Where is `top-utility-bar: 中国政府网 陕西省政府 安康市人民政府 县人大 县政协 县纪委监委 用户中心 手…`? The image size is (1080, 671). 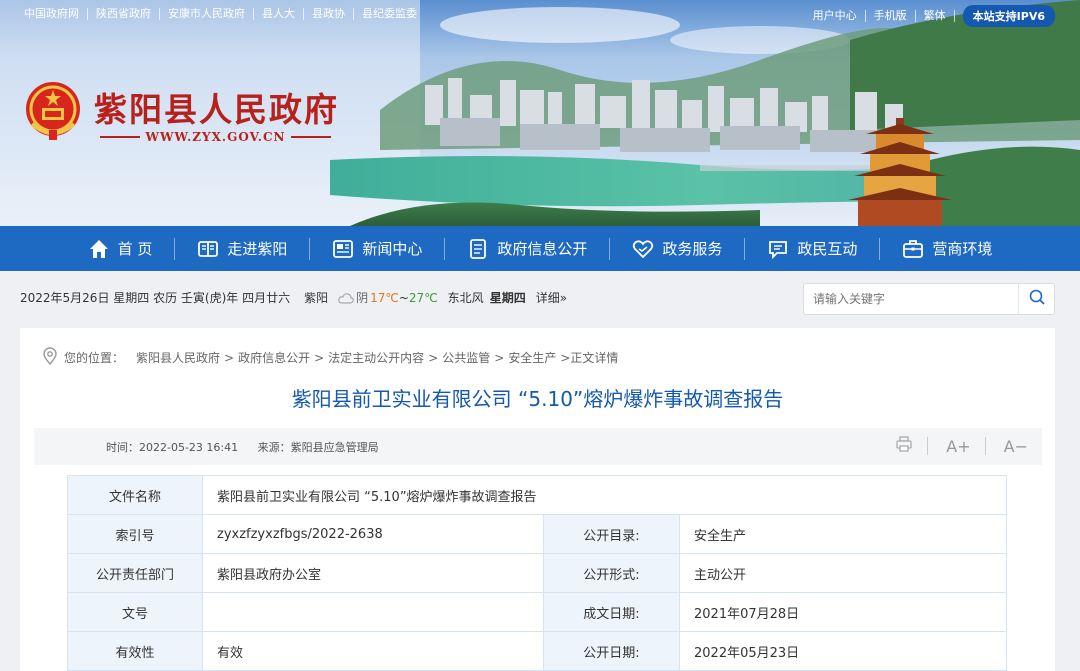 top-utility-bar: 中国政府网 陕西省政府 安康市人民政府 县人大 县政协 县纪委监委 用户中心 手… is located at coordinates (540, 15).